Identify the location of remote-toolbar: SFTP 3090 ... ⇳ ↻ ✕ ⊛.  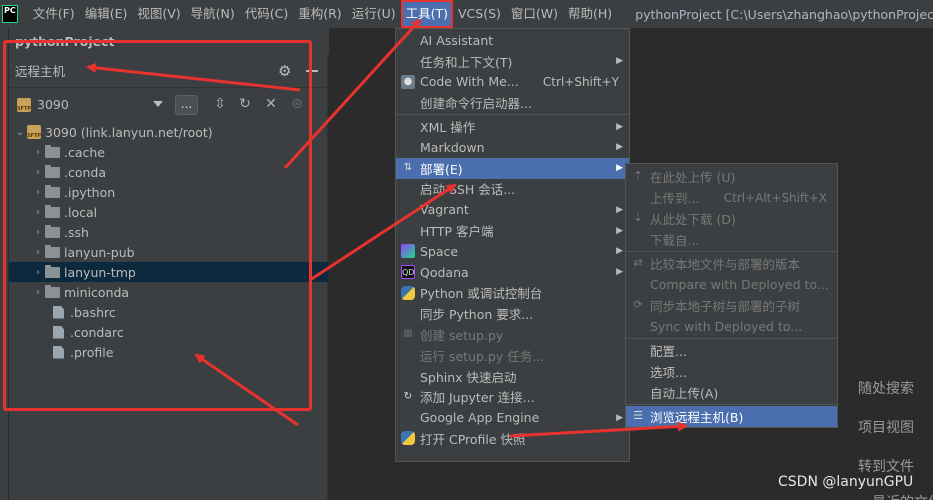
(168, 105).